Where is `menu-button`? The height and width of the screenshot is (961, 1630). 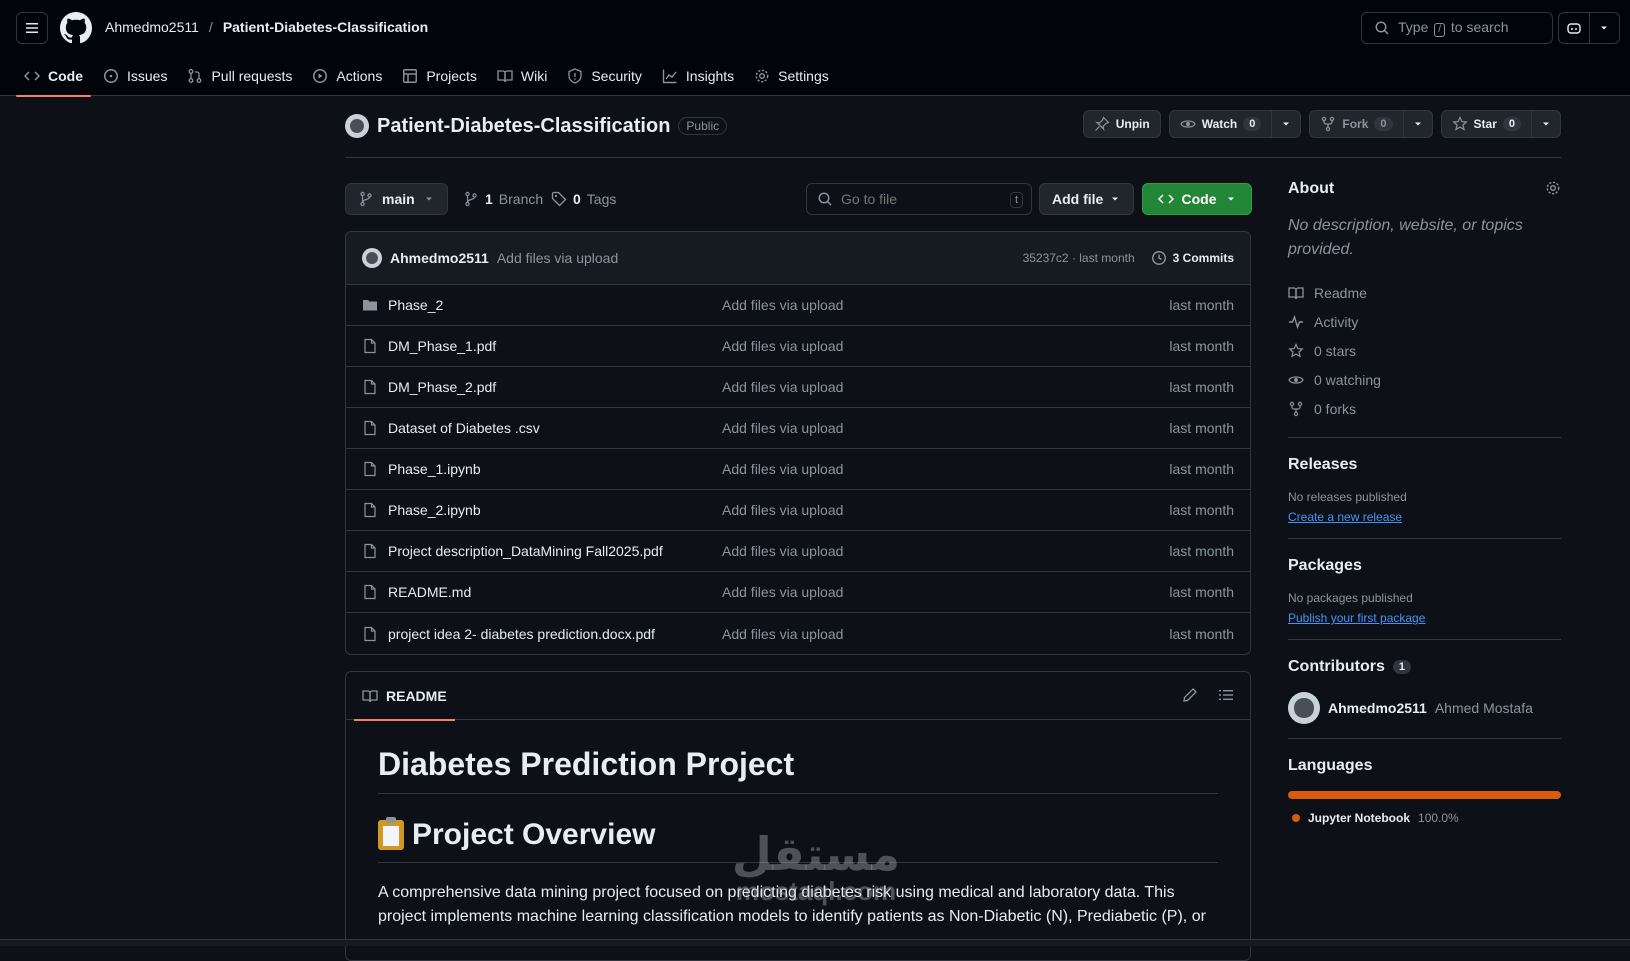 menu-button is located at coordinates (32, 28).